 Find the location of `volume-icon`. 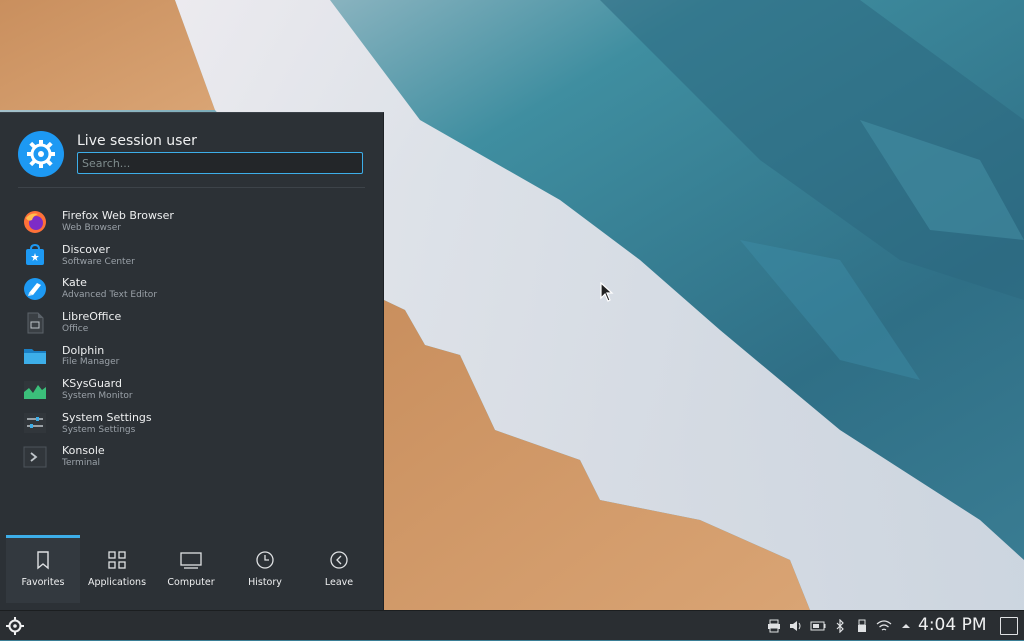

volume-icon is located at coordinates (796, 626).